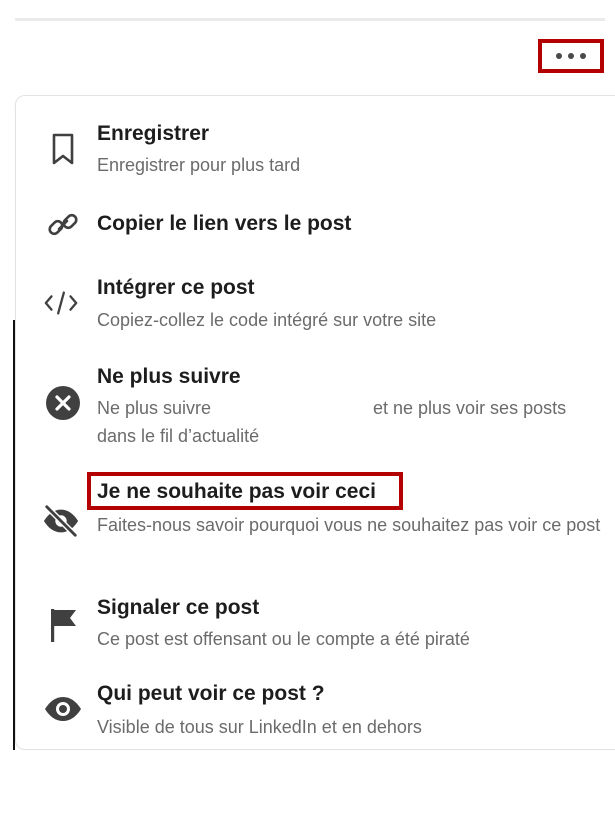 The height and width of the screenshot is (826, 615). Describe the element at coordinates (63, 625) in the screenshot. I see `flag-icon` at that location.